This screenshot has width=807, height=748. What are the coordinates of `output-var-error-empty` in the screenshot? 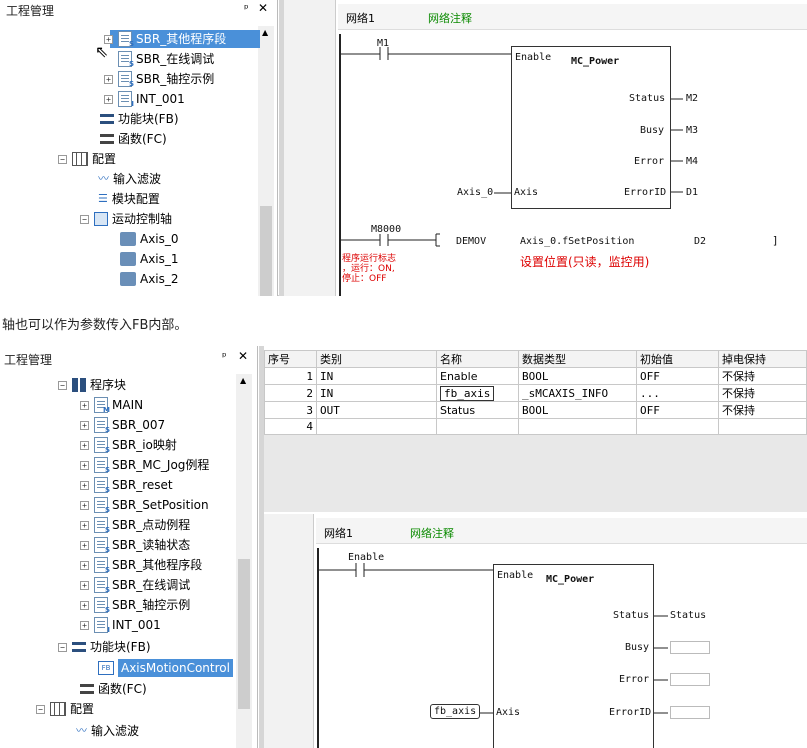 It's located at (690, 679).